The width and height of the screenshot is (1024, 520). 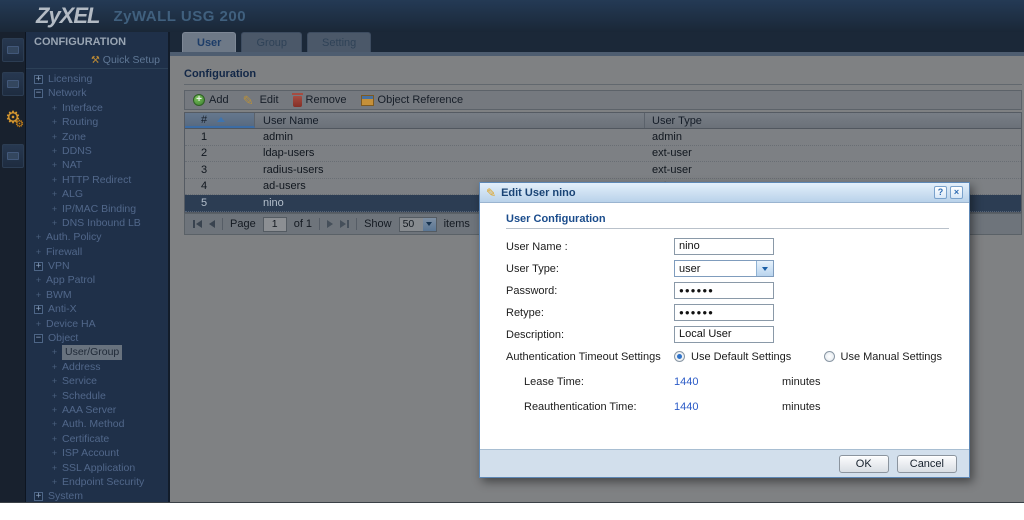 I want to click on next-page-button, so click(x=330, y=224).